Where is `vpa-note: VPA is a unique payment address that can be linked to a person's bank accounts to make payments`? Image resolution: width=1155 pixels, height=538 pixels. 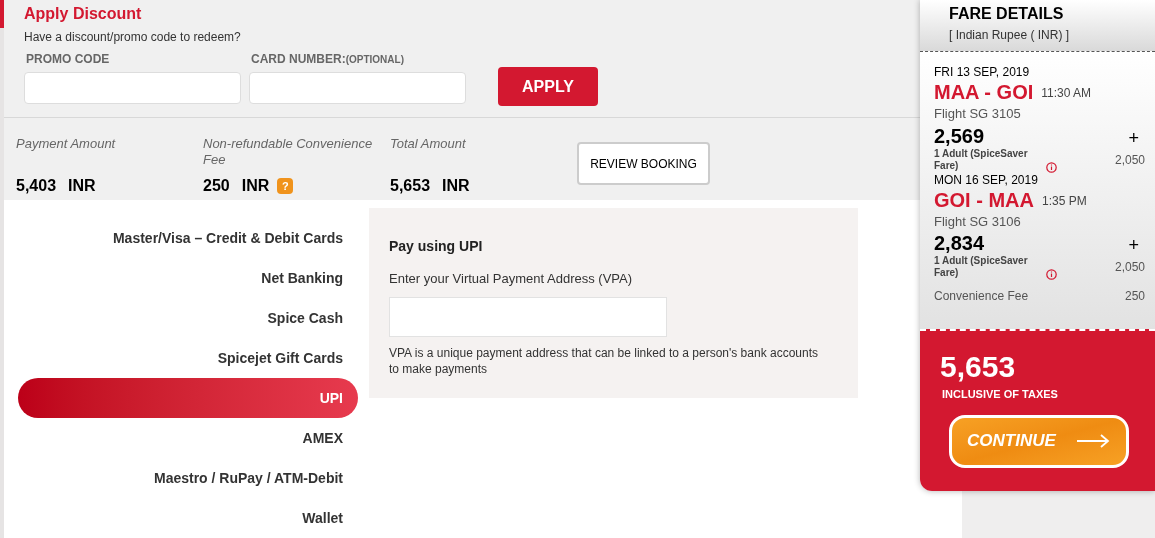
vpa-note: VPA is a unique payment address that can be linked to a person's bank accounts to make payments is located at coordinates (604, 360).